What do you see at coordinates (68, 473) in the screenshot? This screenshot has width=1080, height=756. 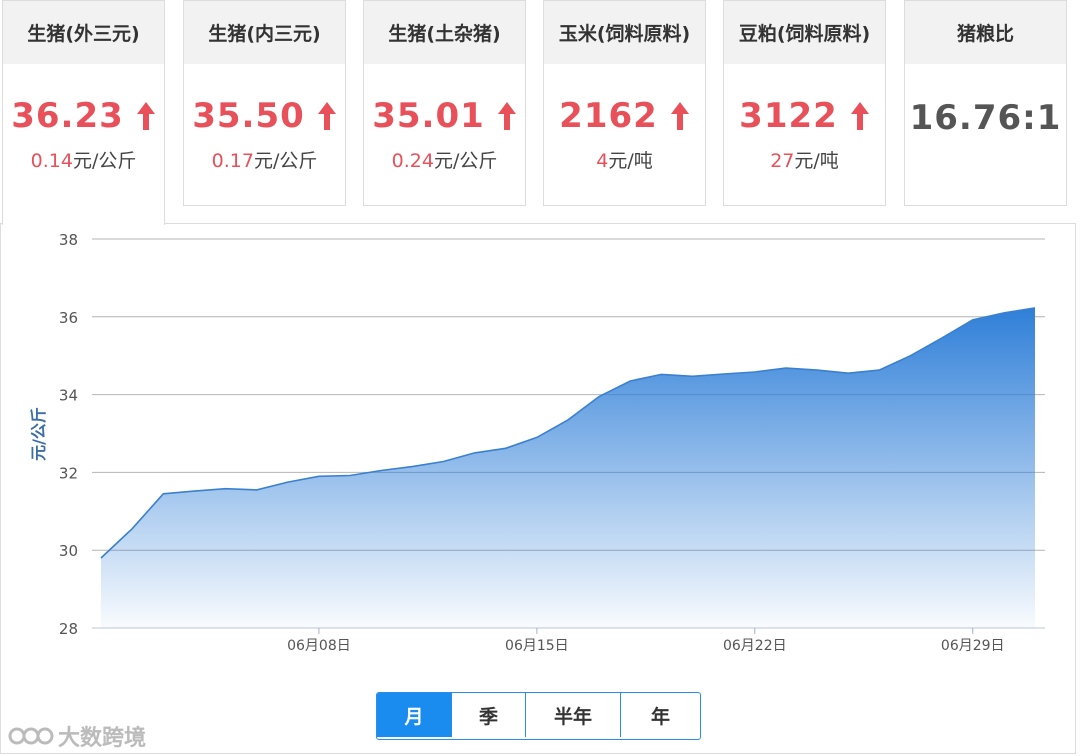 I see `y-tick-label: 32` at bounding box center [68, 473].